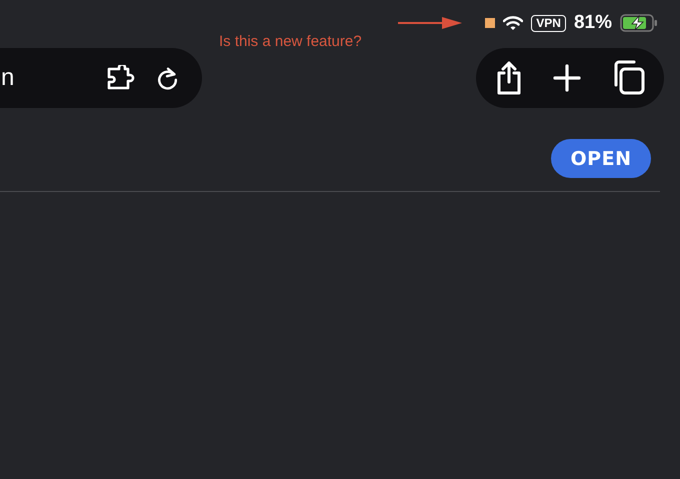  Describe the element at coordinates (430, 23) in the screenshot. I see `annotation-arrow` at that location.